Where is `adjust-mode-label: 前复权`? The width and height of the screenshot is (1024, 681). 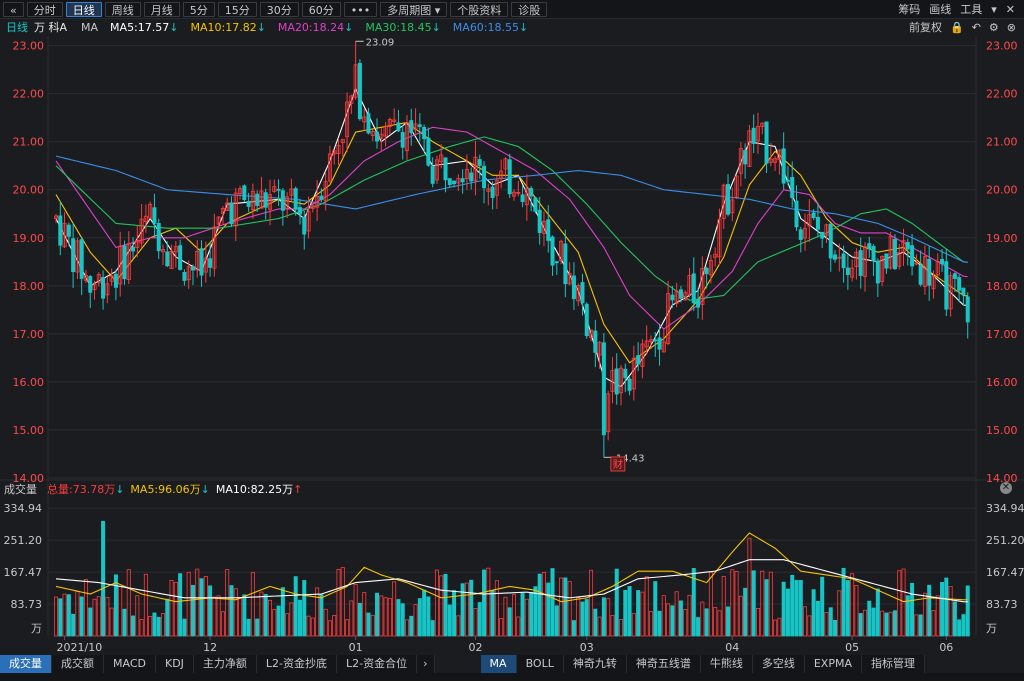 adjust-mode-label: 前复权 is located at coordinates (925, 27).